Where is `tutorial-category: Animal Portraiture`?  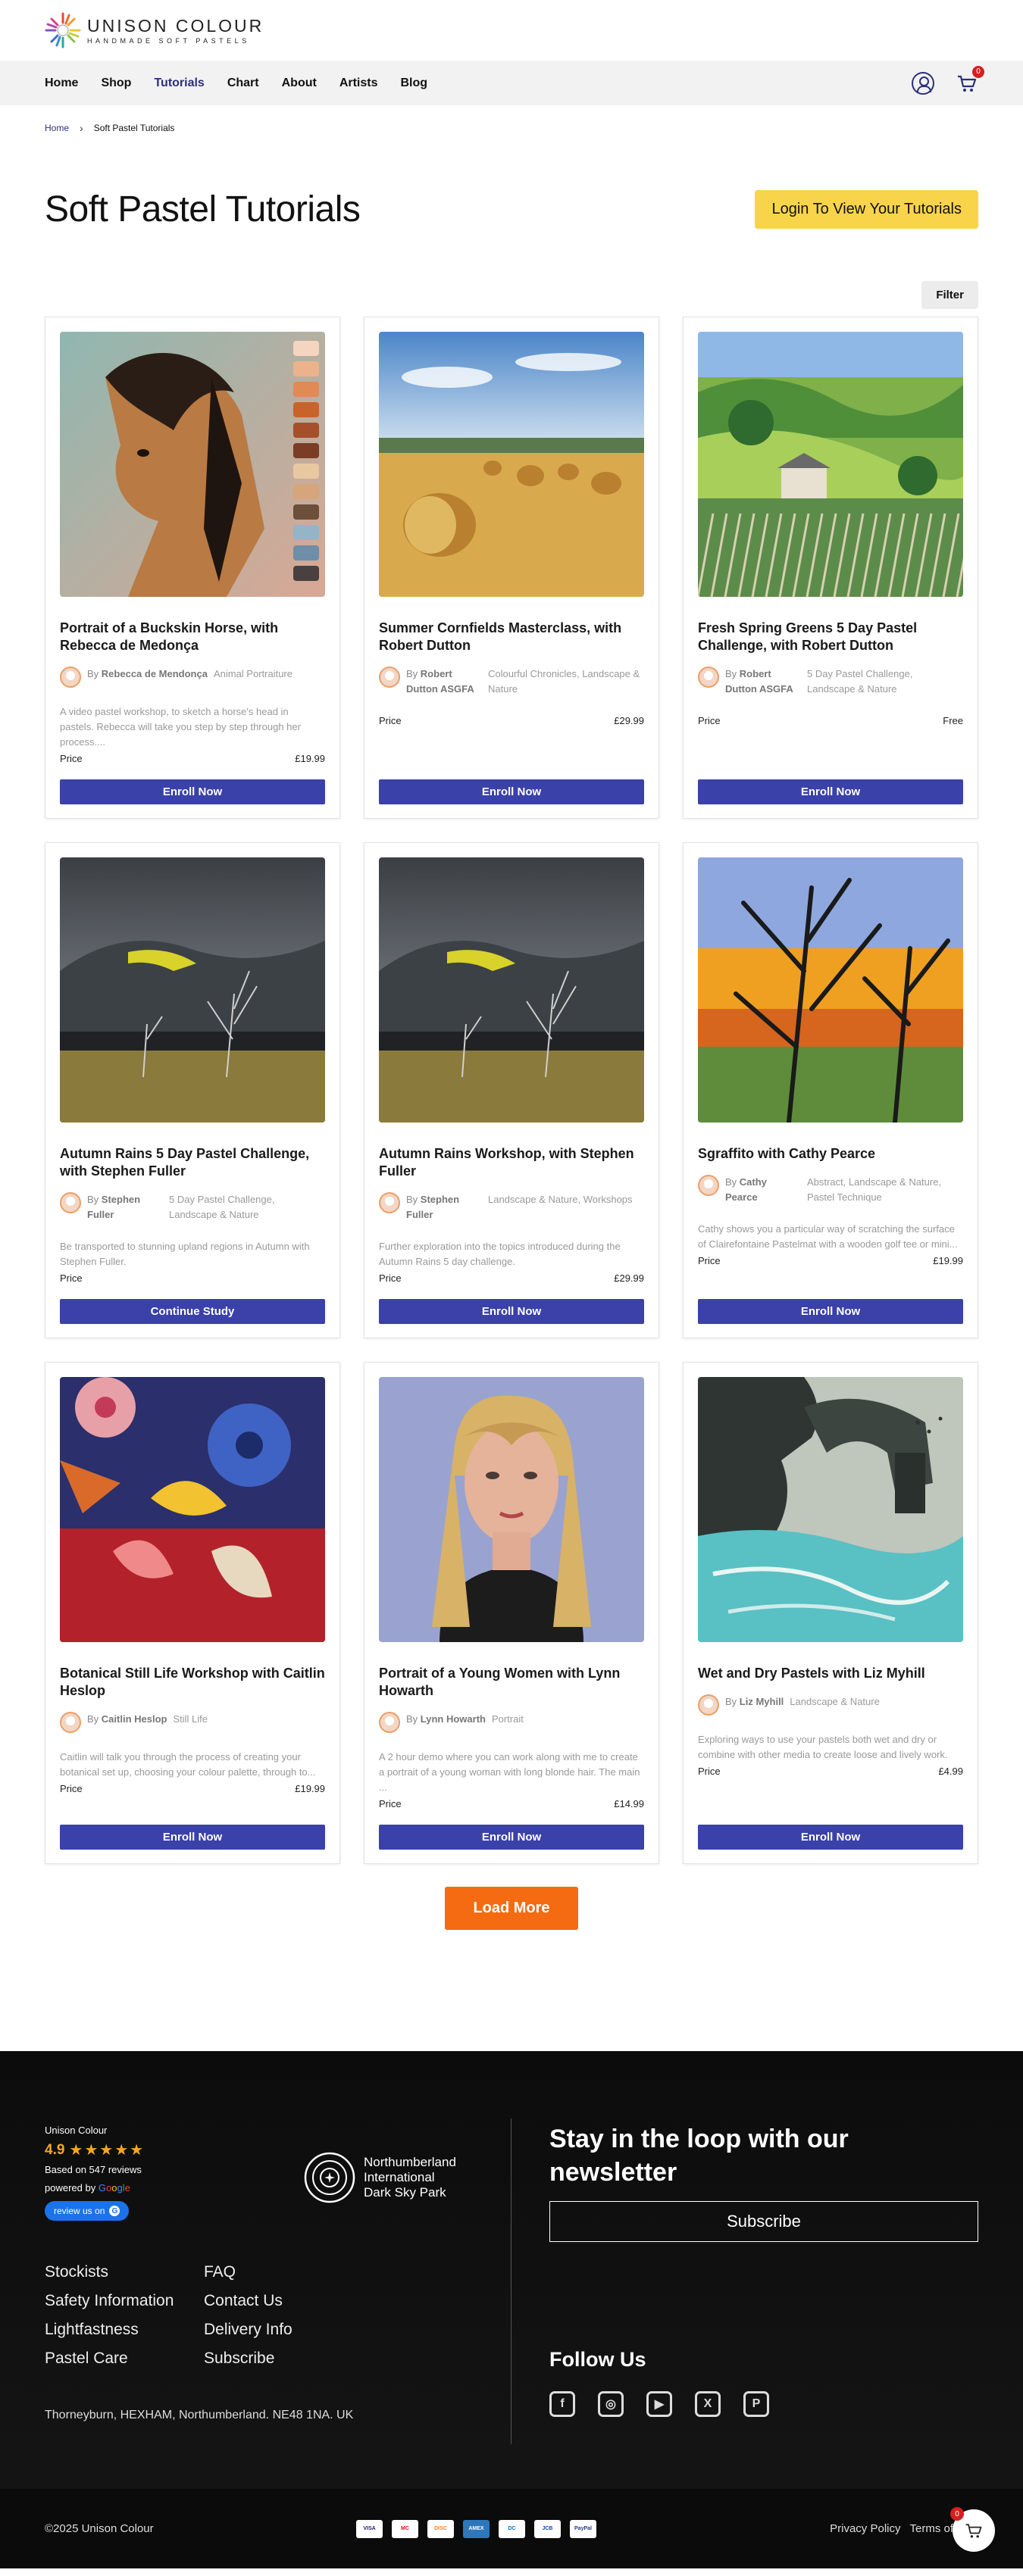 tutorial-category: Animal Portraiture is located at coordinates (253, 675).